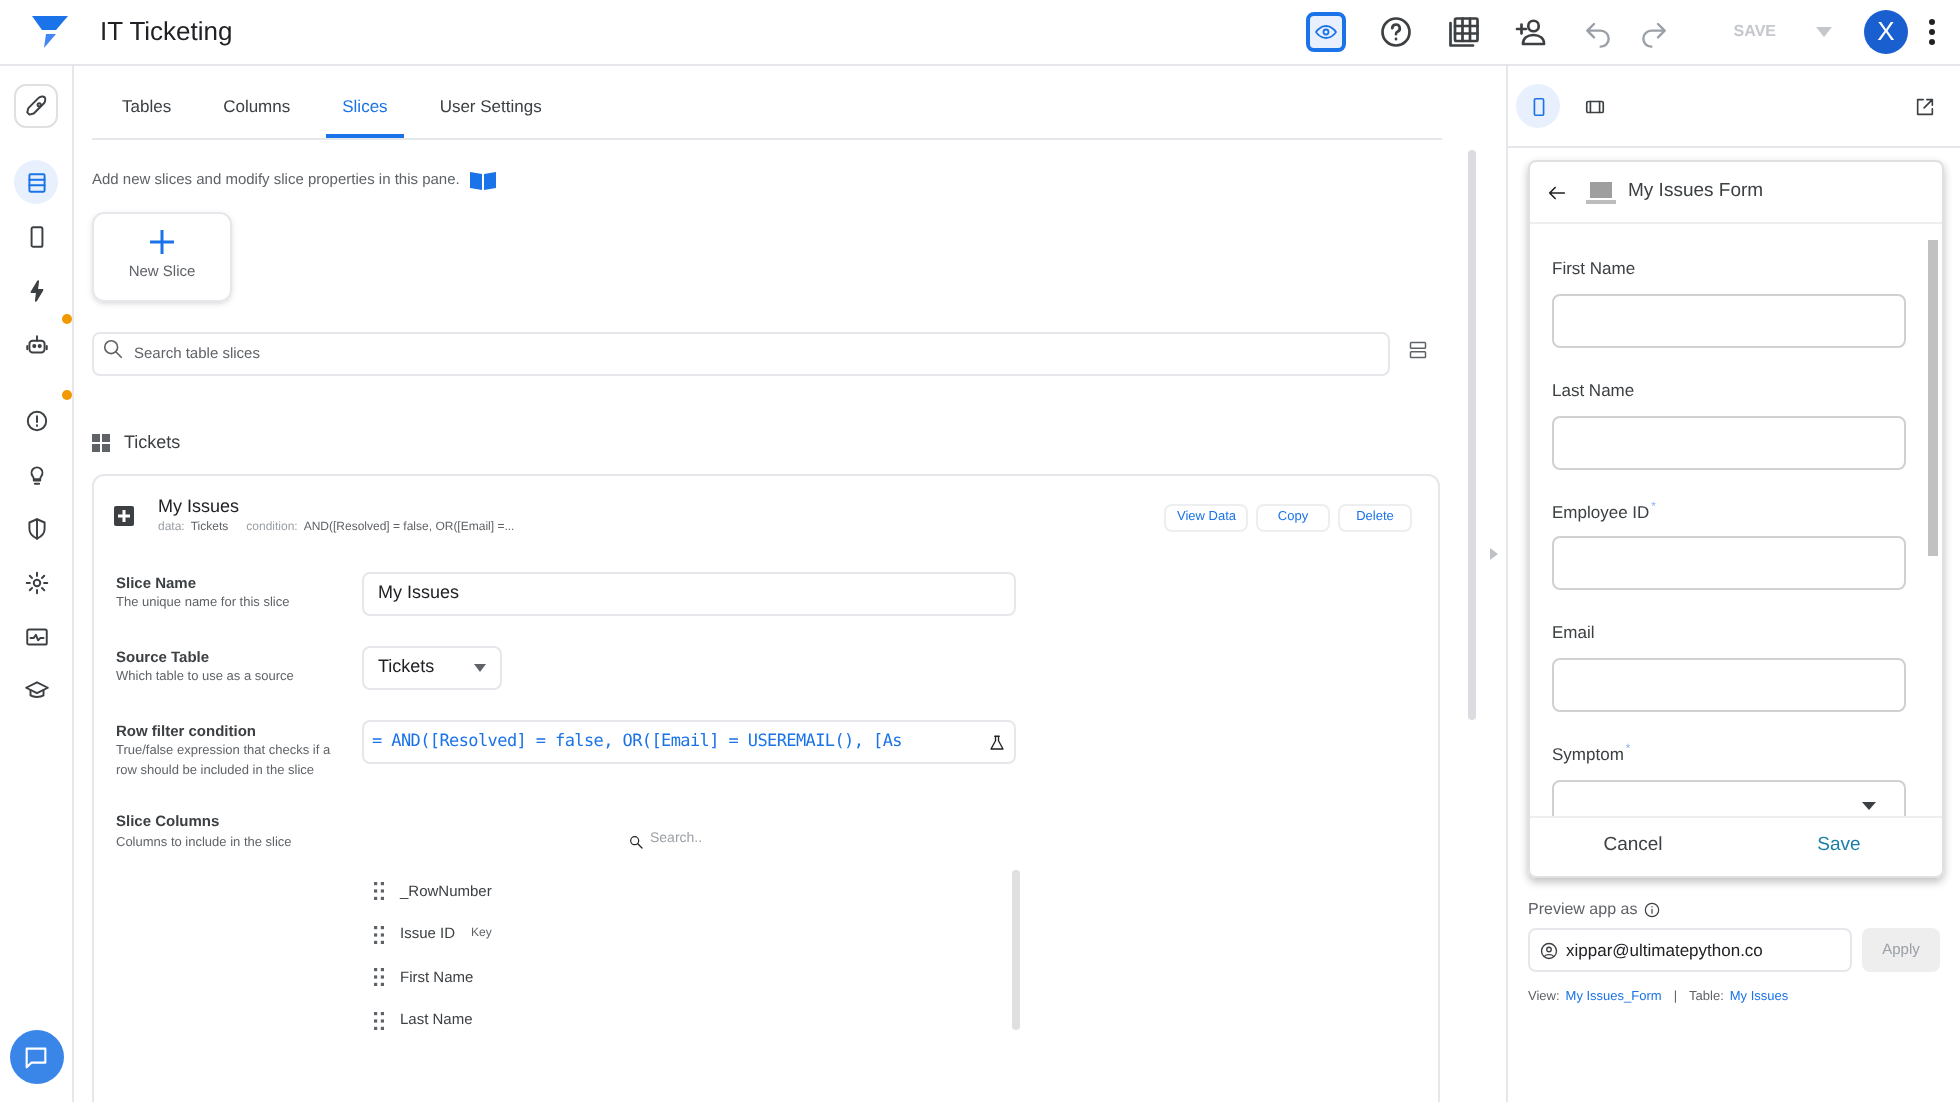  I want to click on help-button, so click(1395, 32).